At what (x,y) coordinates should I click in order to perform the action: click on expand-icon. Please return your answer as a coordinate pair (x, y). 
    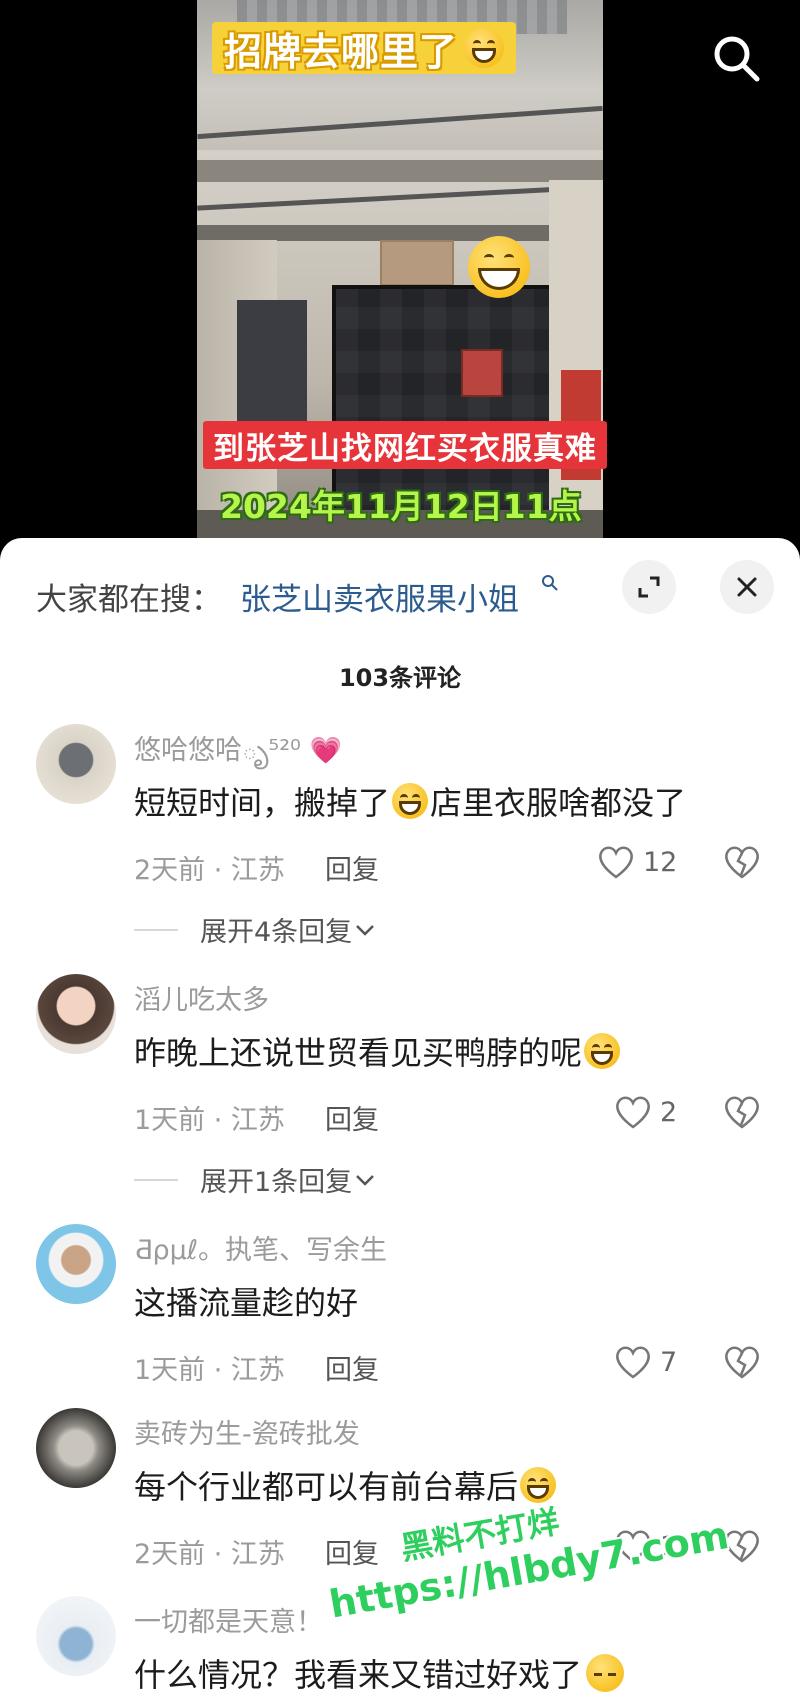
    Looking at the image, I should click on (649, 587).